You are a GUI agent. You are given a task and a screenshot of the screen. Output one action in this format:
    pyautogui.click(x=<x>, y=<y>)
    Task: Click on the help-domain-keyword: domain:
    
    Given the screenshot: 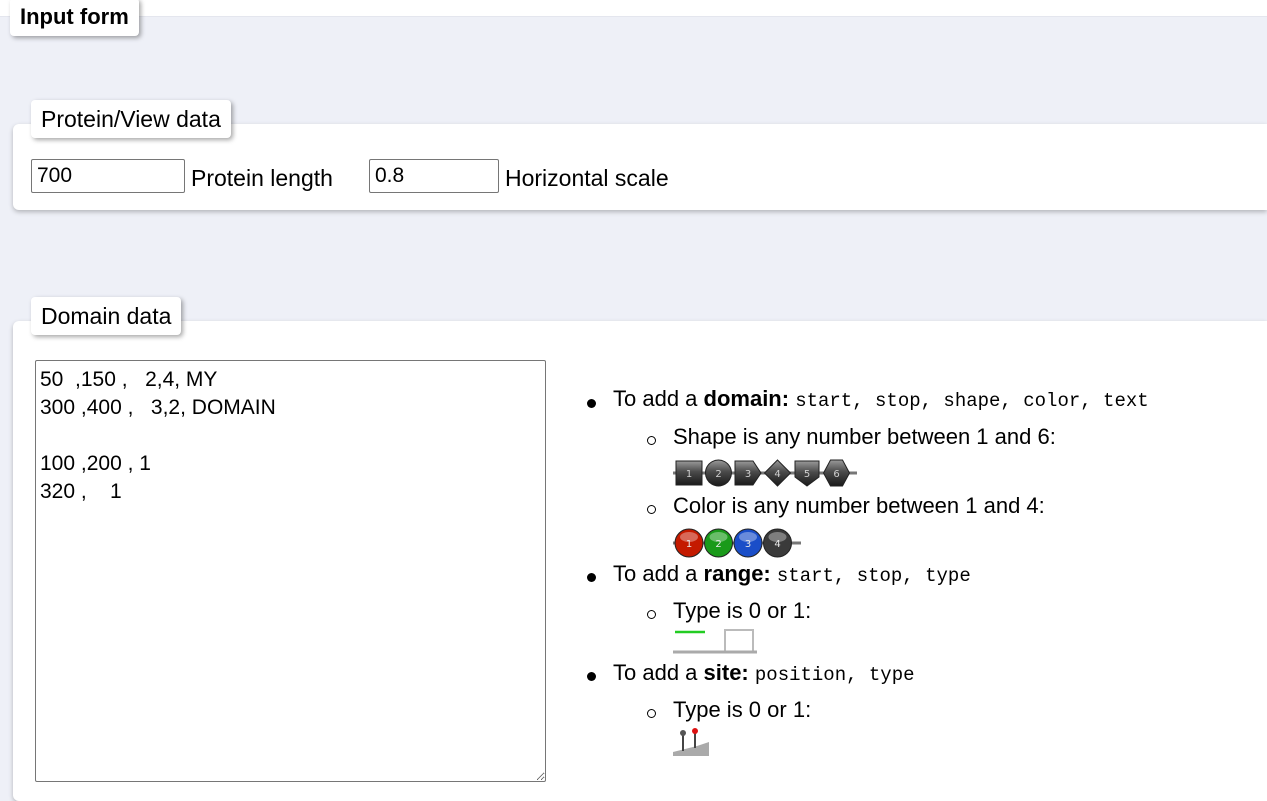 What is the action you would take?
    pyautogui.click(x=746, y=398)
    